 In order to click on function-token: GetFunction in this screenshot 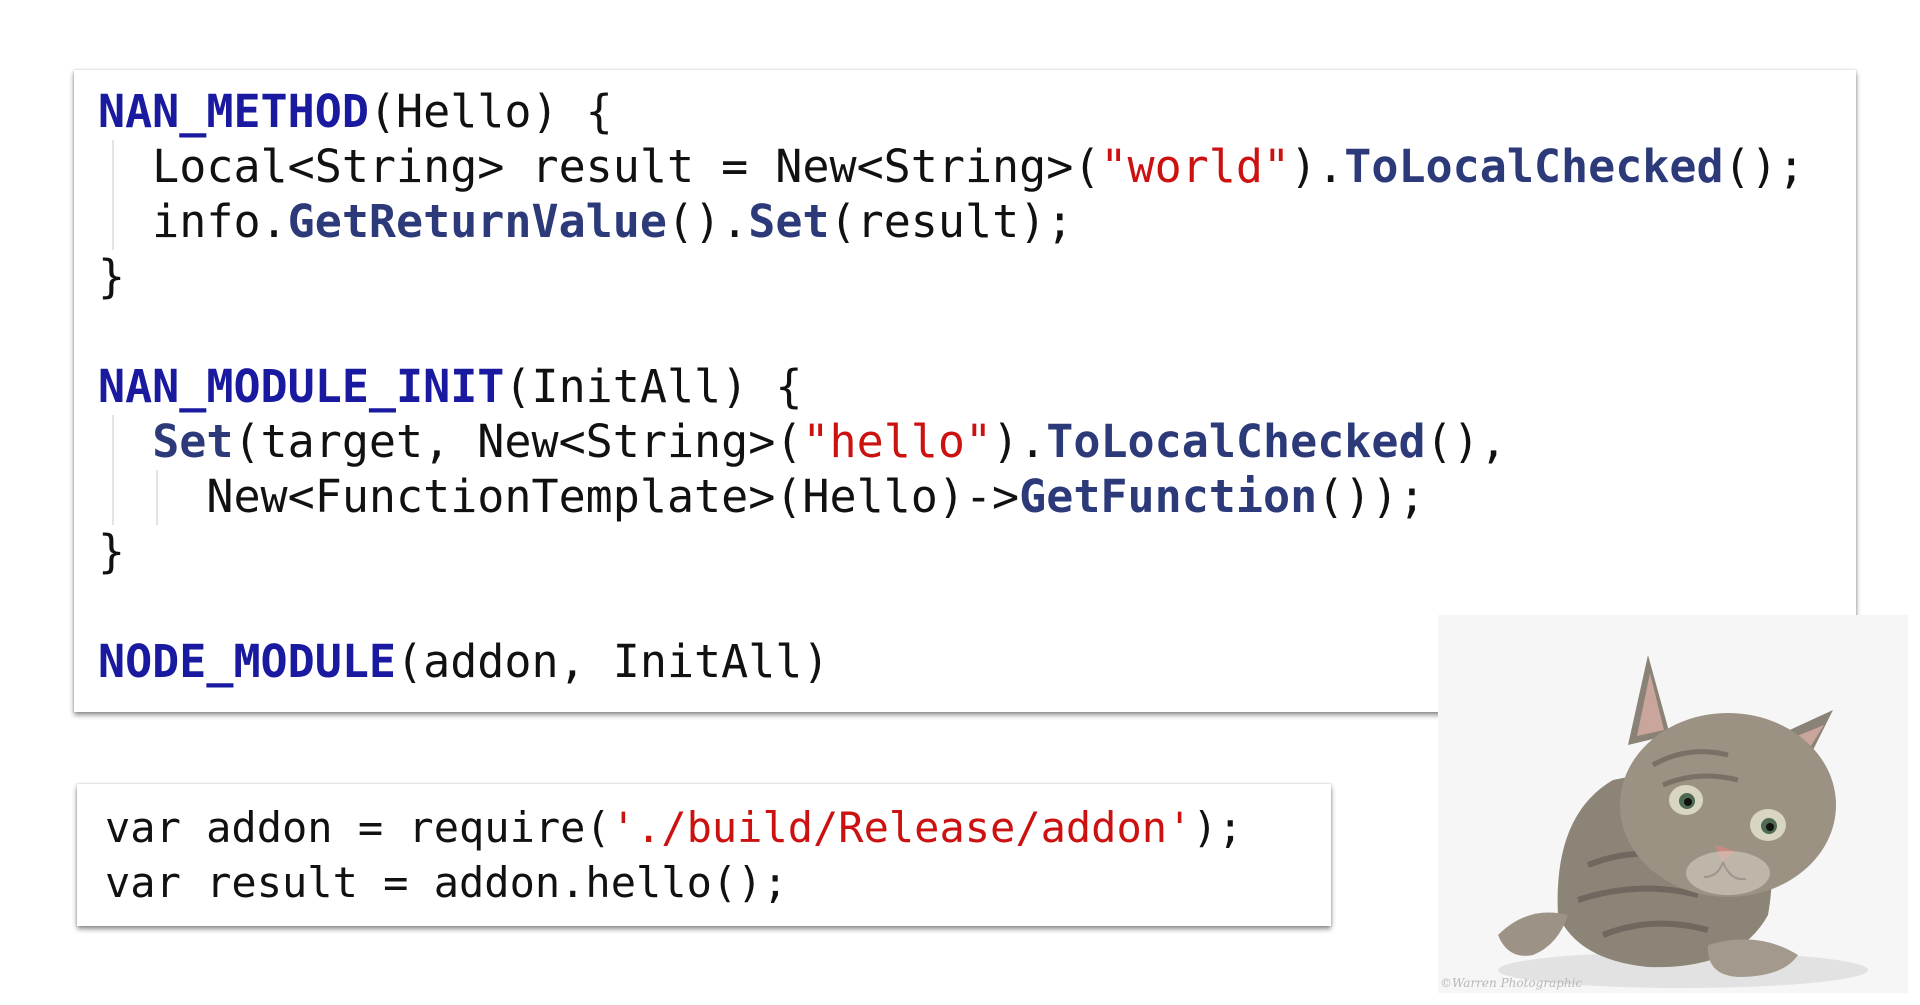, I will do `click(1168, 496)`.